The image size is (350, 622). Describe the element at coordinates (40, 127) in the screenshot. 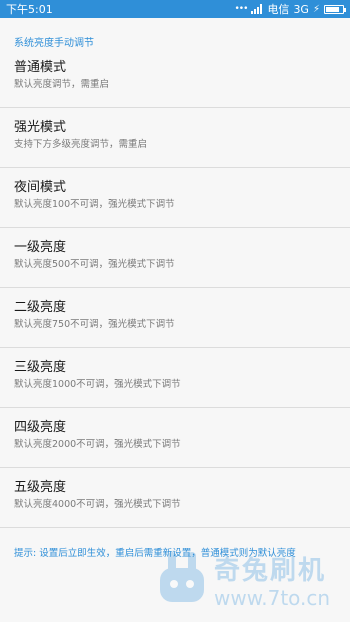

I see `item-title: 强光模式` at that location.